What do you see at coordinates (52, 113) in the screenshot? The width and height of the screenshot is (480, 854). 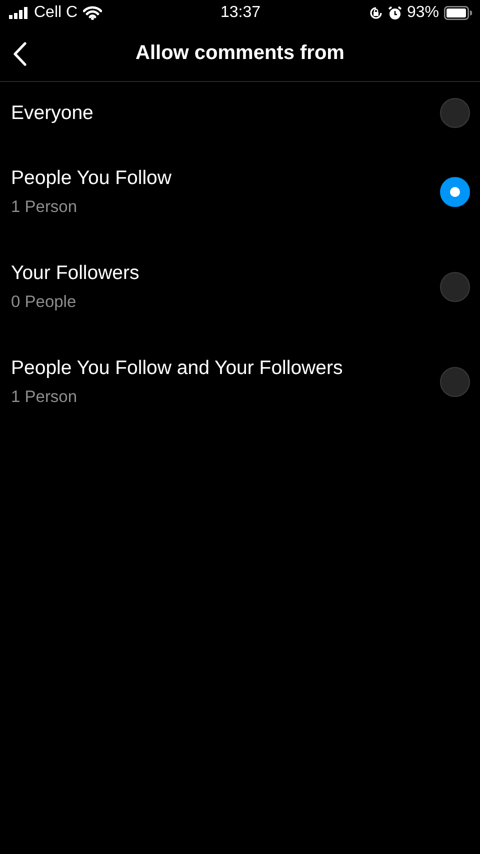 I see `option-label: Everyone` at bounding box center [52, 113].